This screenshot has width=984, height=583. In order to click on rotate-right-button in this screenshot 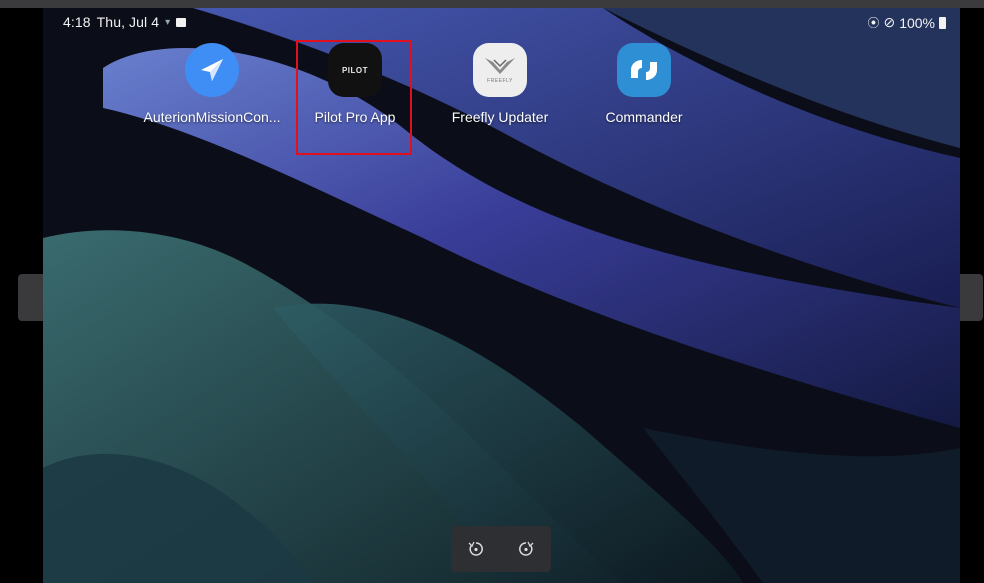, I will do `click(526, 549)`.